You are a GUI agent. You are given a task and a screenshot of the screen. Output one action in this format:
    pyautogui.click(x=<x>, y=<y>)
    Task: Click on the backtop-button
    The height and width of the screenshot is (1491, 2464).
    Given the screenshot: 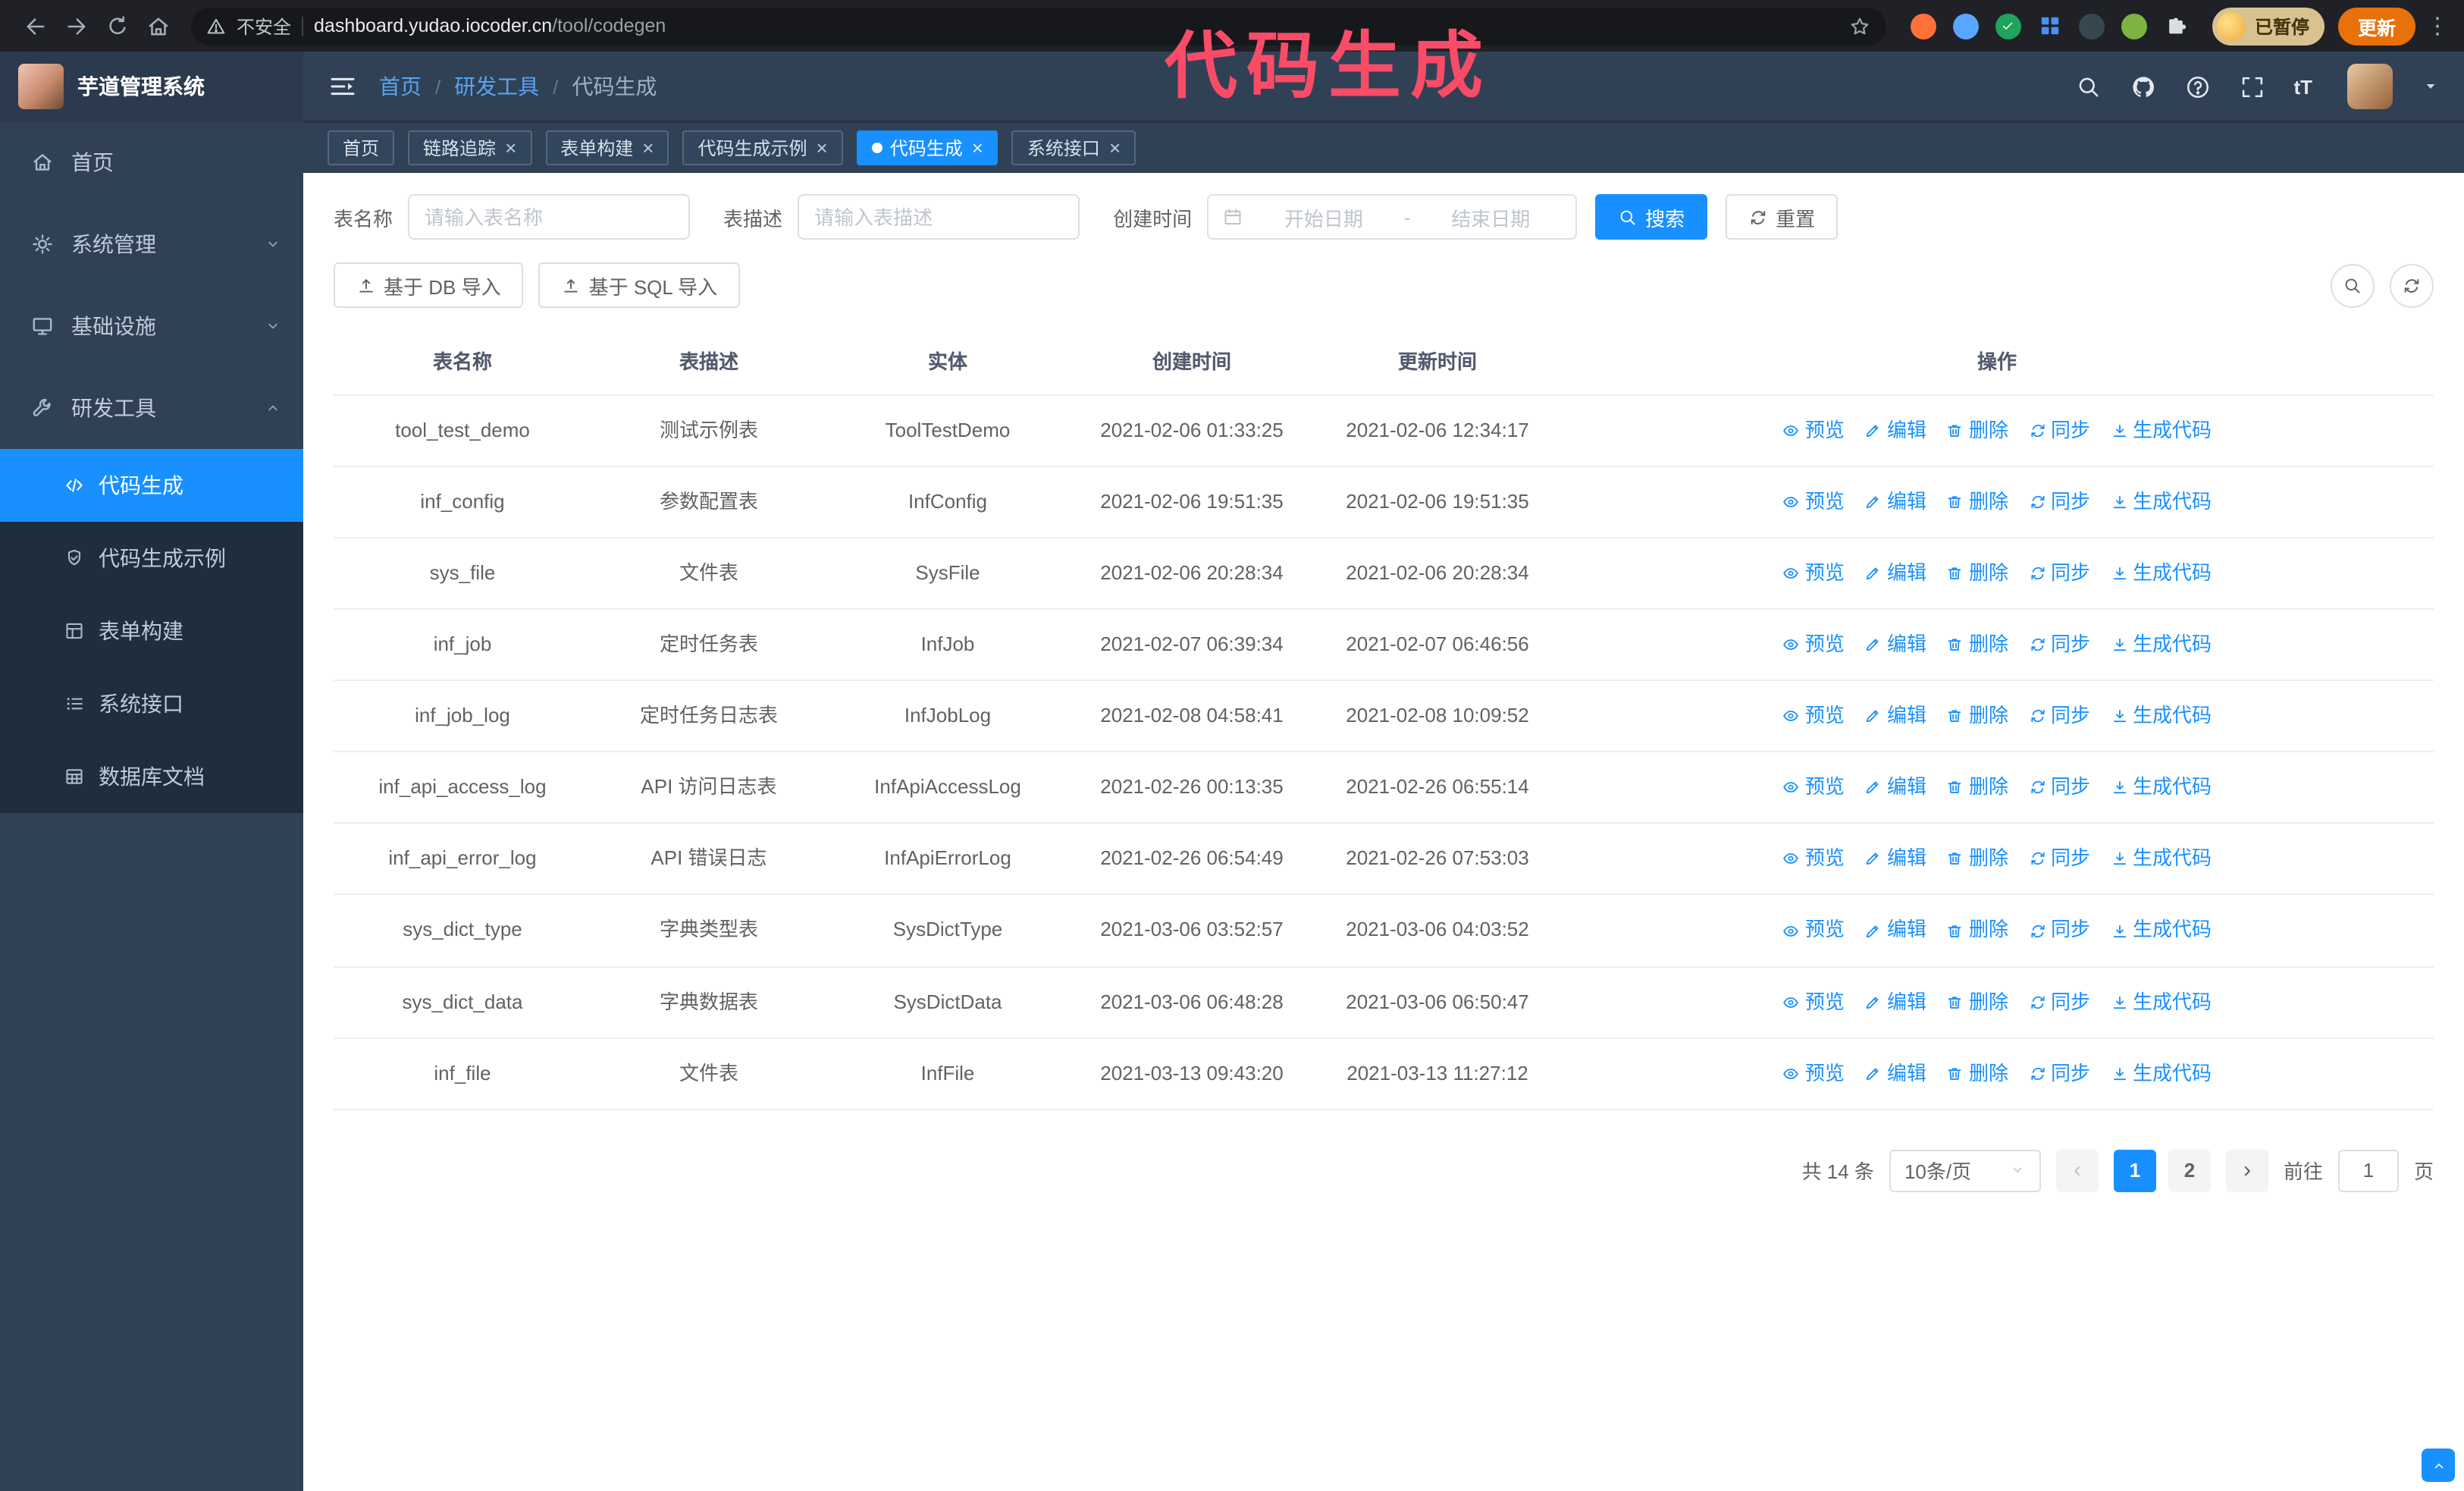 What is the action you would take?
    pyautogui.click(x=2438, y=1465)
    